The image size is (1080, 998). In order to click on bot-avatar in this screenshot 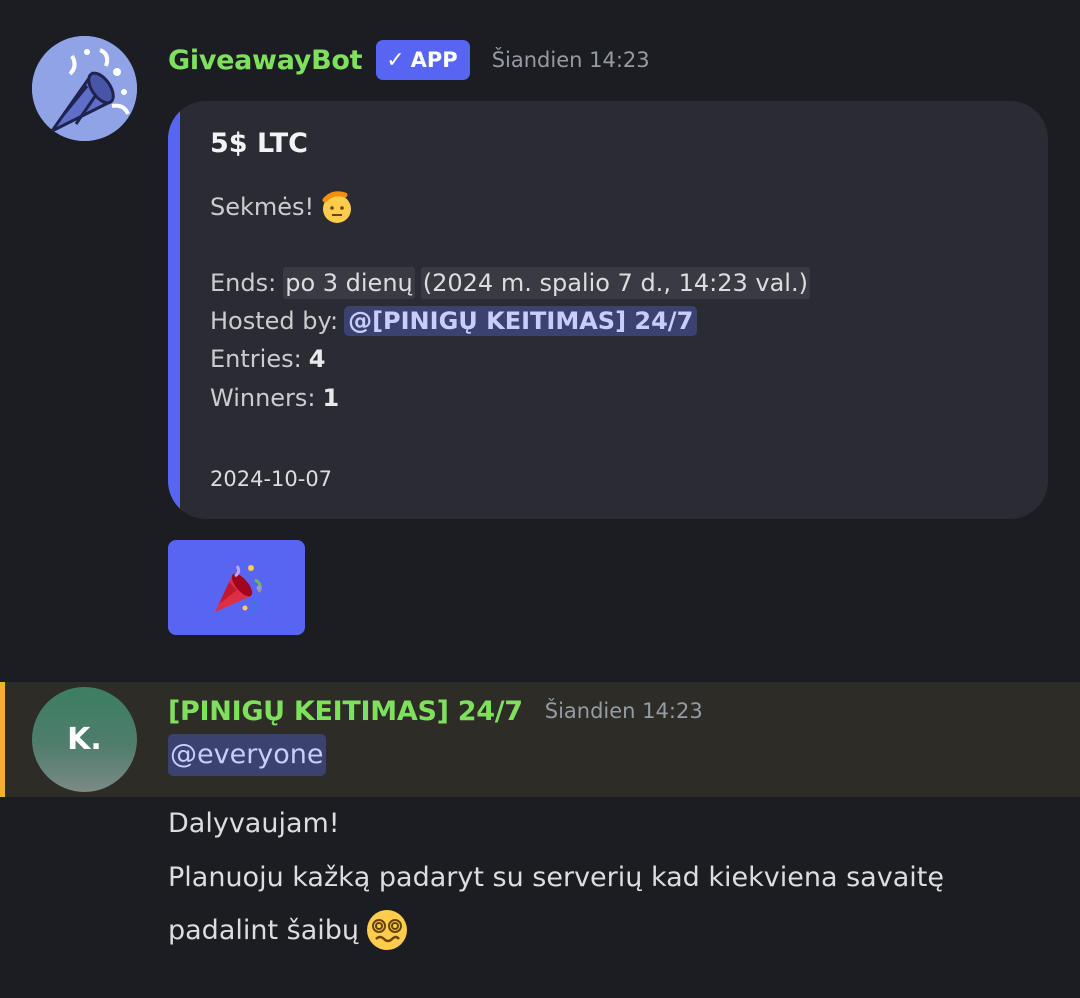, I will do `click(84, 88)`.